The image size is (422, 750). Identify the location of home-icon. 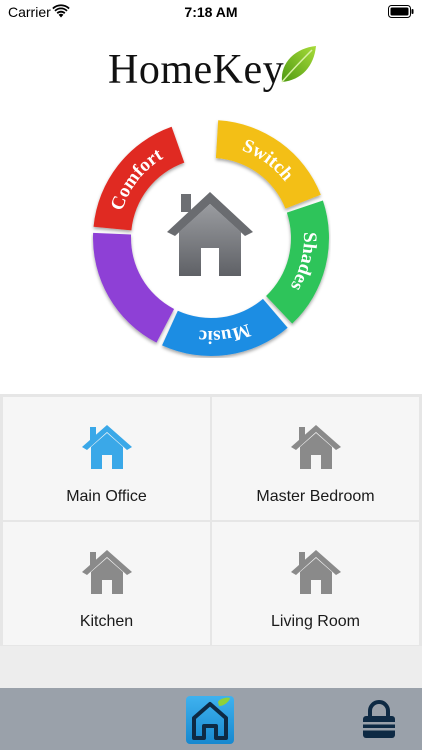
(211, 718).